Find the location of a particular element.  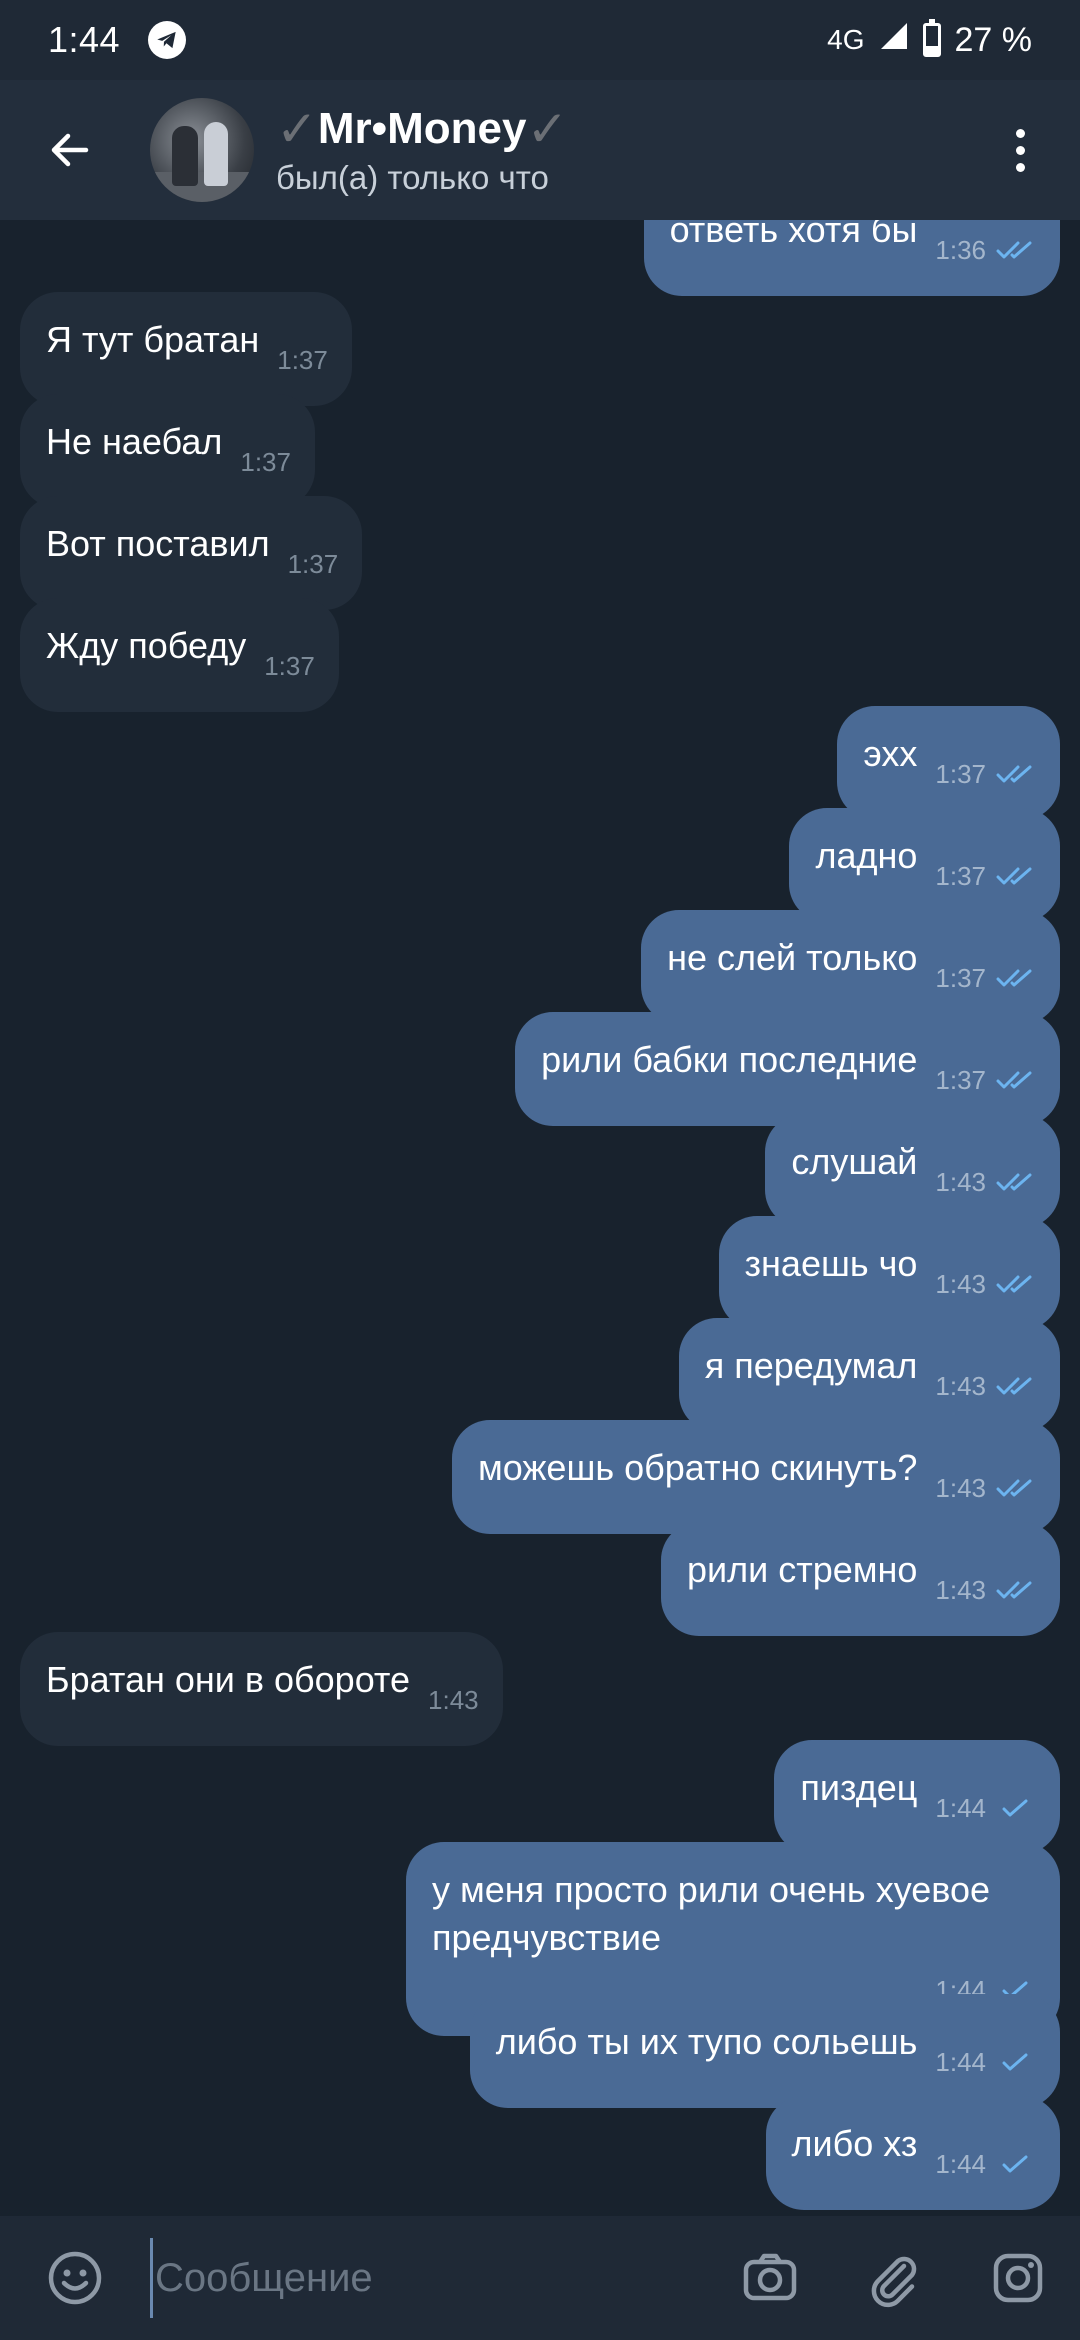

outgoing-message: либо хз 1:44 is located at coordinates (912, 2153).